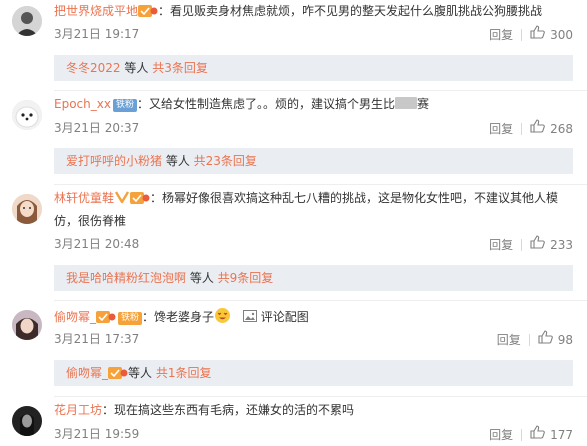  Describe the element at coordinates (97, 339) in the screenshot. I see `comment-timestamp: 3月21日 17:37` at that location.